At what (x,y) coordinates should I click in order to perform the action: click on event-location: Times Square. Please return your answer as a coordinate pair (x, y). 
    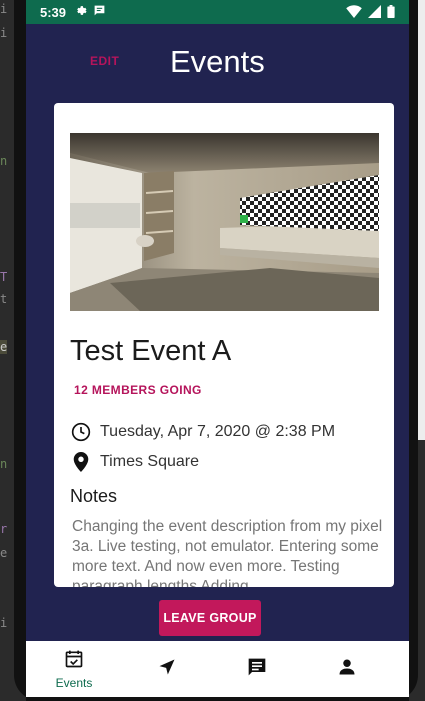
    Looking at the image, I should click on (149, 461).